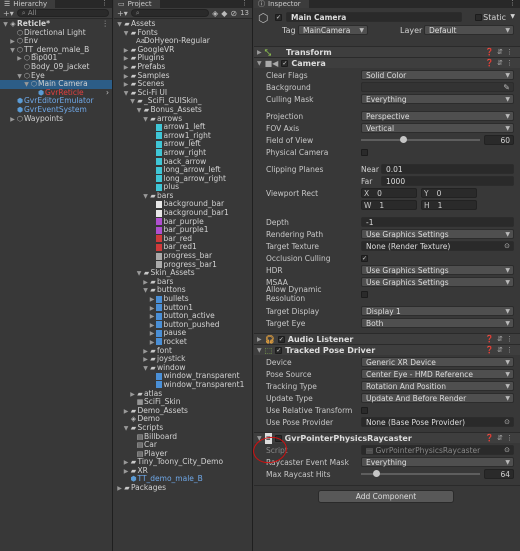 Image resolution: width=520 pixels, height=551 pixels. I want to click on hdr-dropdown: Use Graphics Settings ▼, so click(437, 270).